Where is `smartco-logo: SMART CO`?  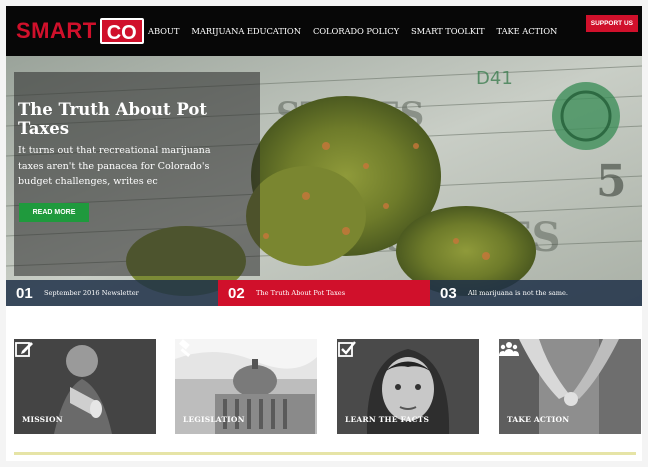 smartco-logo: SMART CO is located at coordinates (80, 31).